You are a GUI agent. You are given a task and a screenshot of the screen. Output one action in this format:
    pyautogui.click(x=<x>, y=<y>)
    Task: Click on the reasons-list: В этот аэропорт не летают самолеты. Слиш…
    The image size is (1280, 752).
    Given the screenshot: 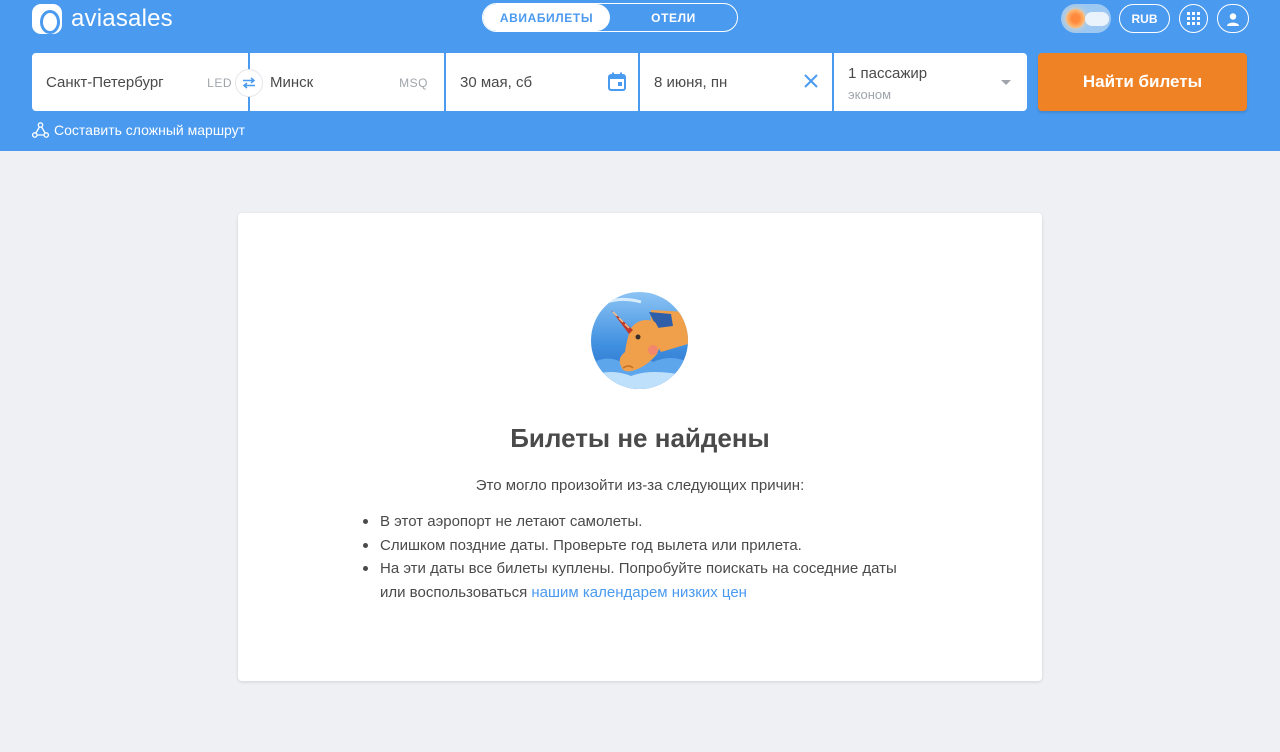 What is the action you would take?
    pyautogui.click(x=641, y=557)
    